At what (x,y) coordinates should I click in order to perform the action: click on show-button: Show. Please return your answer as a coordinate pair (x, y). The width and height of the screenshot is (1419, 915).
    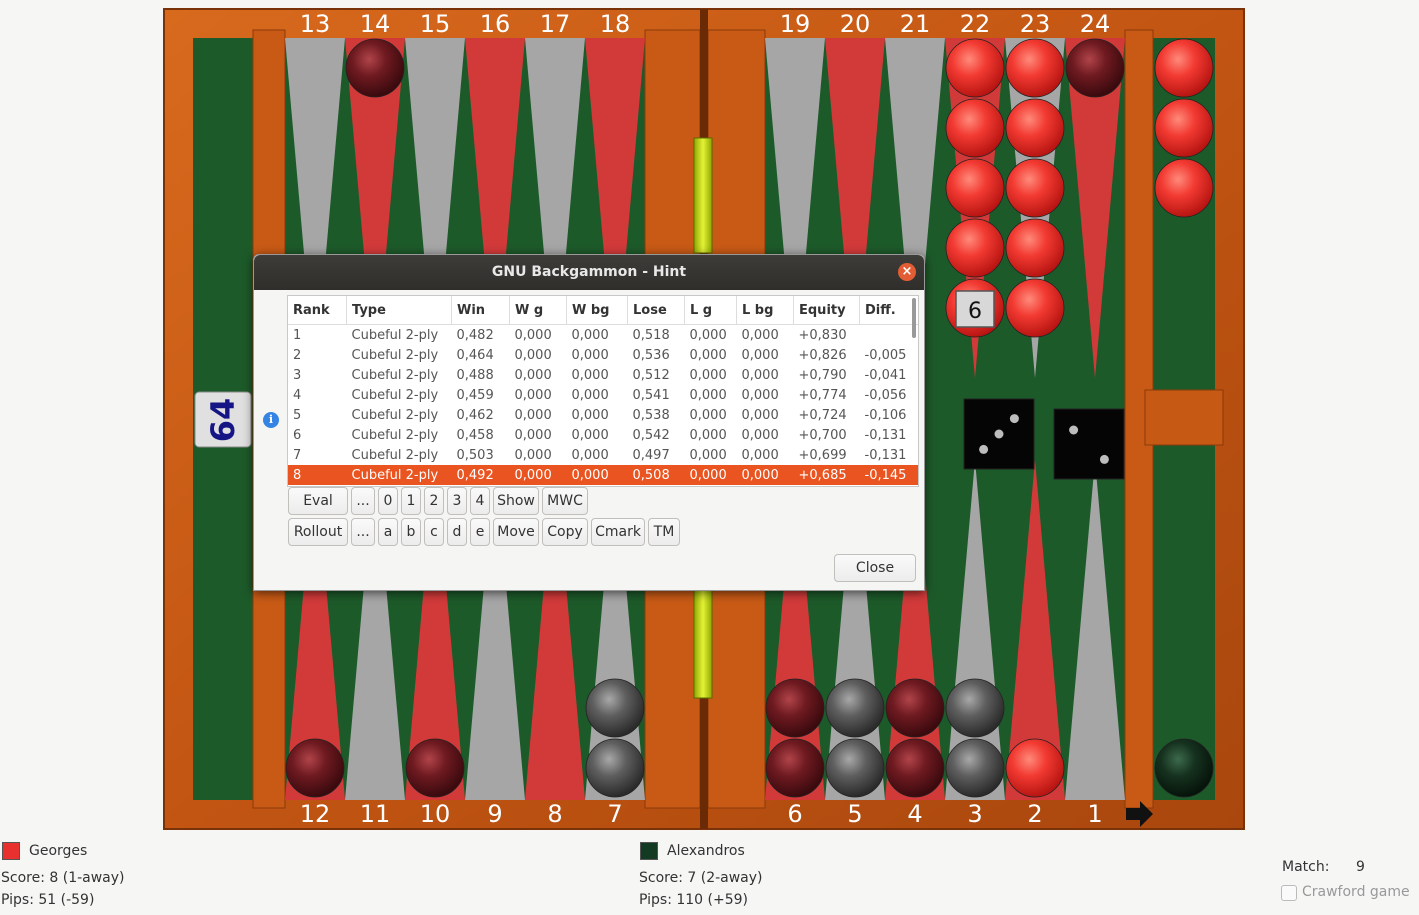
    Looking at the image, I should click on (516, 501).